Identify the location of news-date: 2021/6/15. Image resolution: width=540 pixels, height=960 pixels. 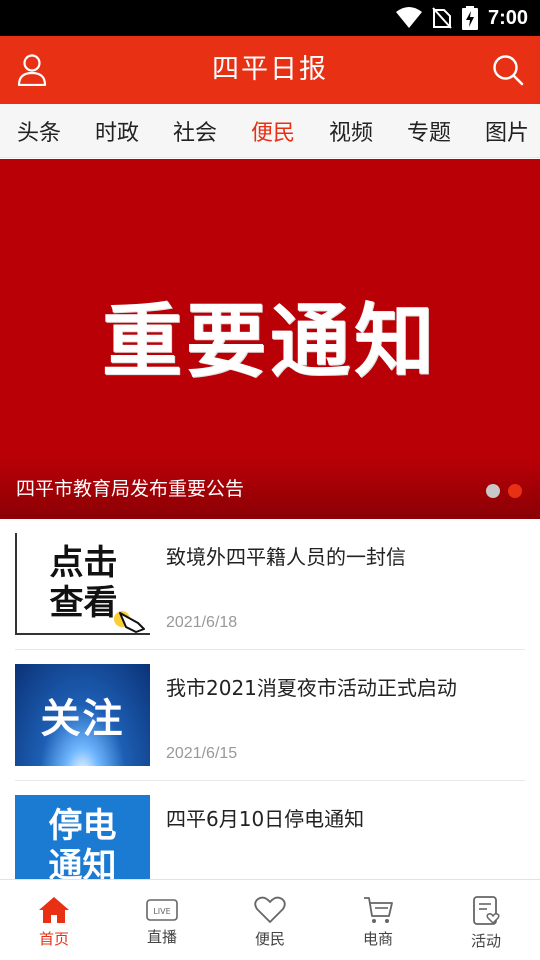
(202, 753).